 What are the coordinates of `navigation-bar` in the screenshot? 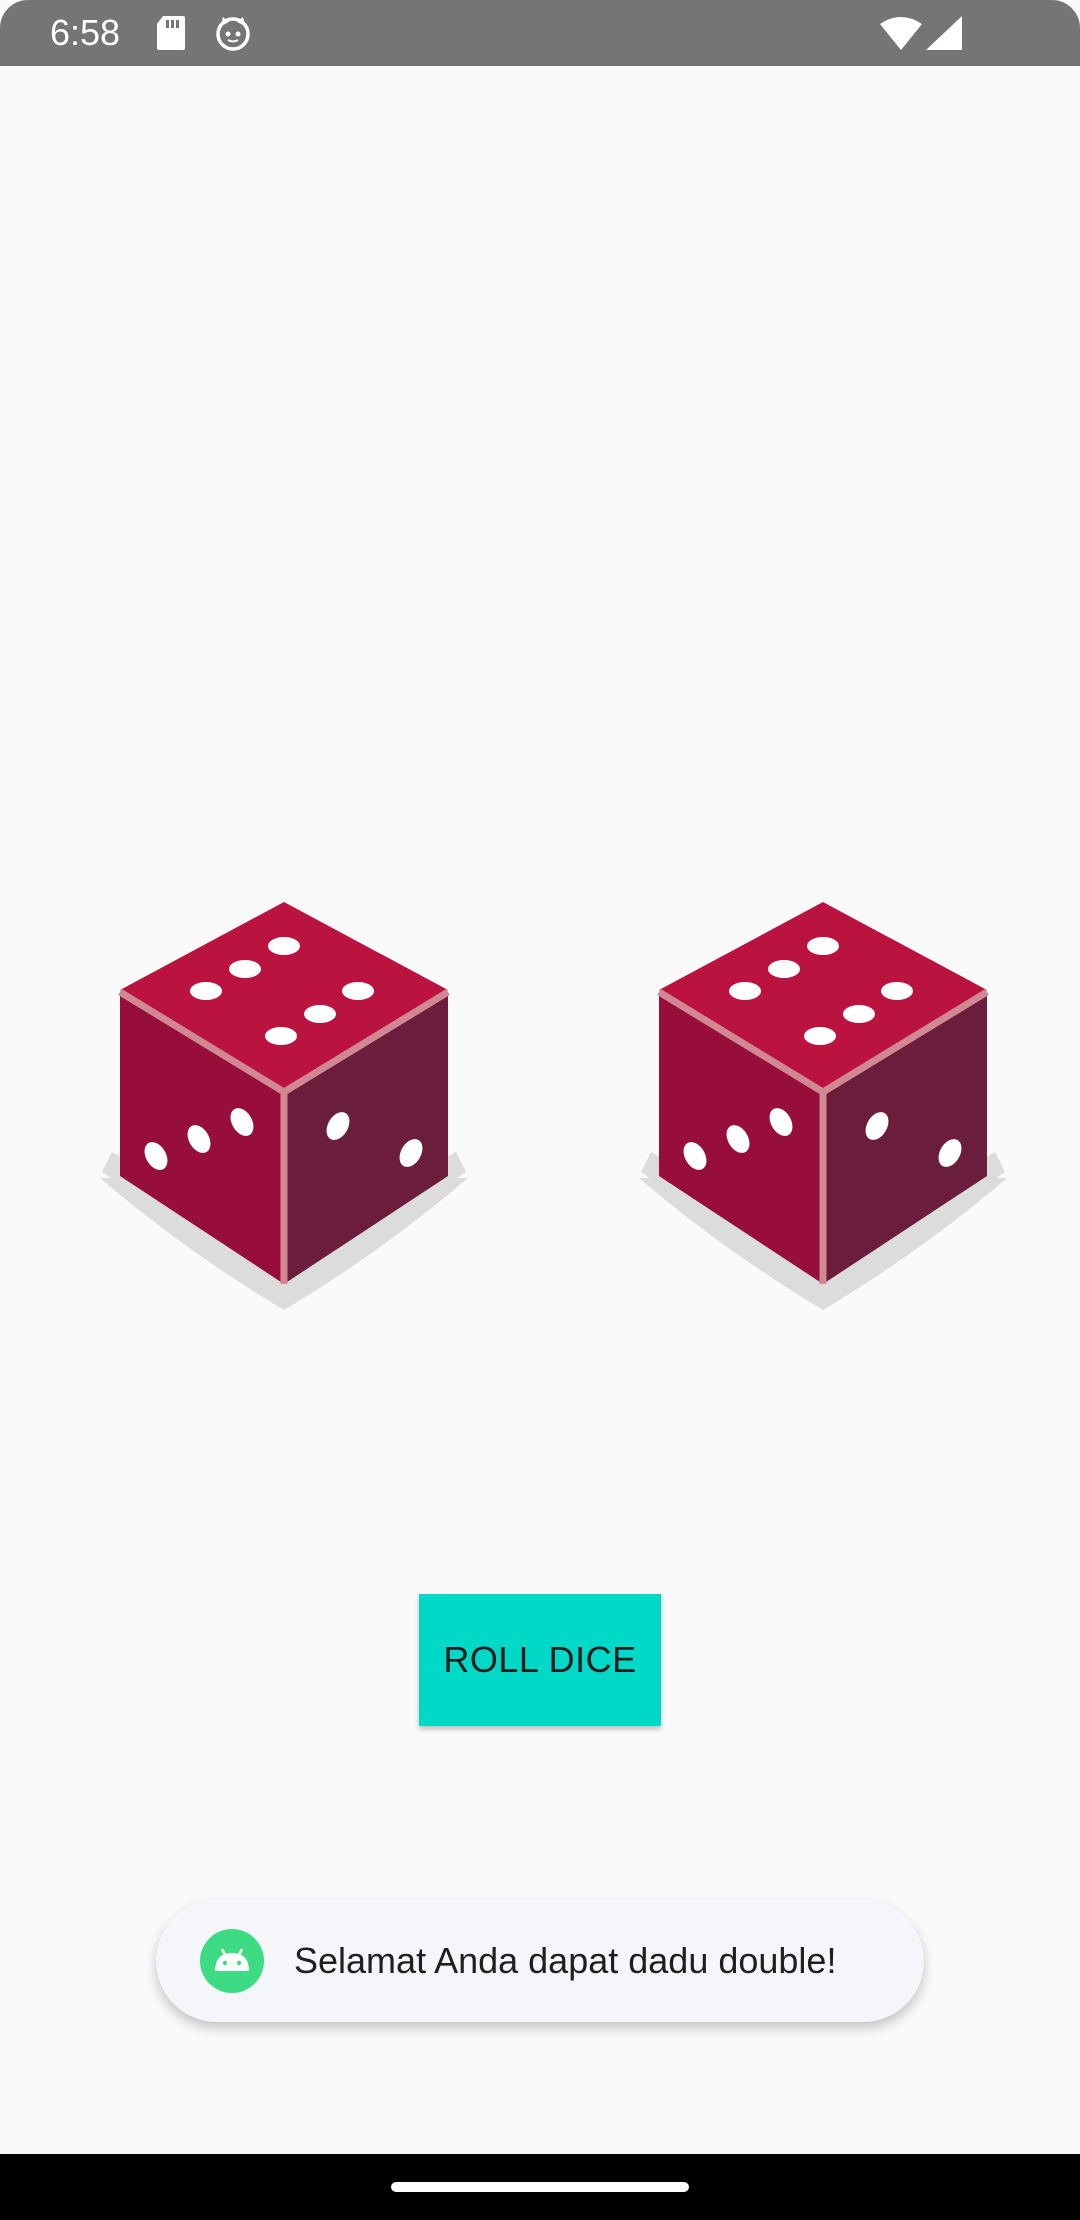 It's located at (540, 2187).